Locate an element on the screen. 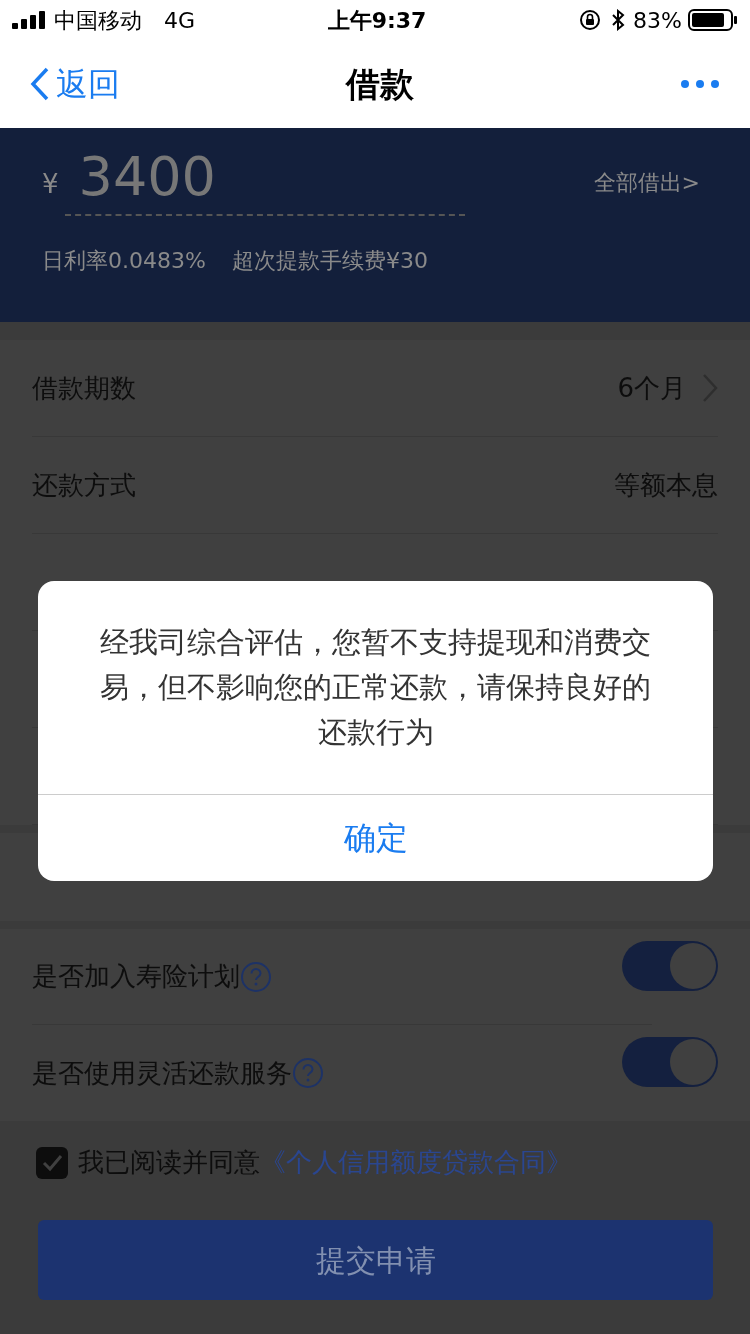  carrier-name: 中国移动 is located at coordinates (98, 20).